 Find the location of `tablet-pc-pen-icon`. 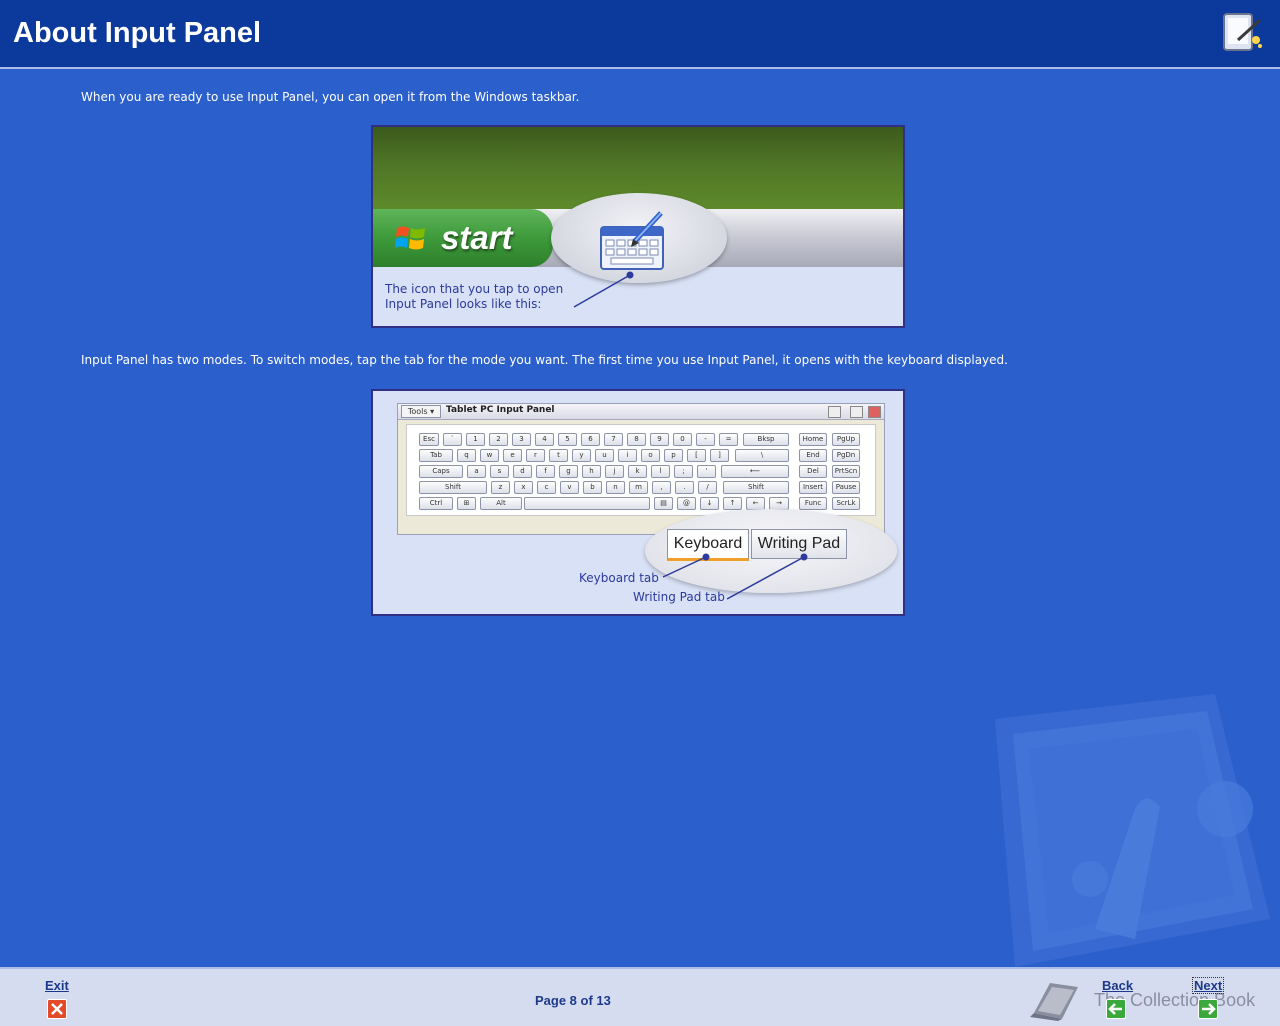

tablet-pc-pen-icon is located at coordinates (1242, 32).